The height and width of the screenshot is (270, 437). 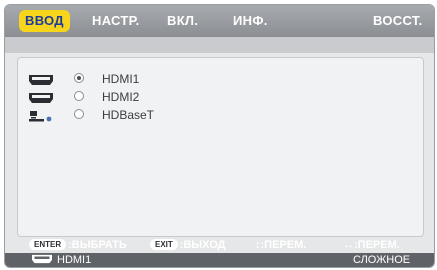 What do you see at coordinates (182, 21) in the screenshot?
I see `tab-on: ВКЛ.` at bounding box center [182, 21].